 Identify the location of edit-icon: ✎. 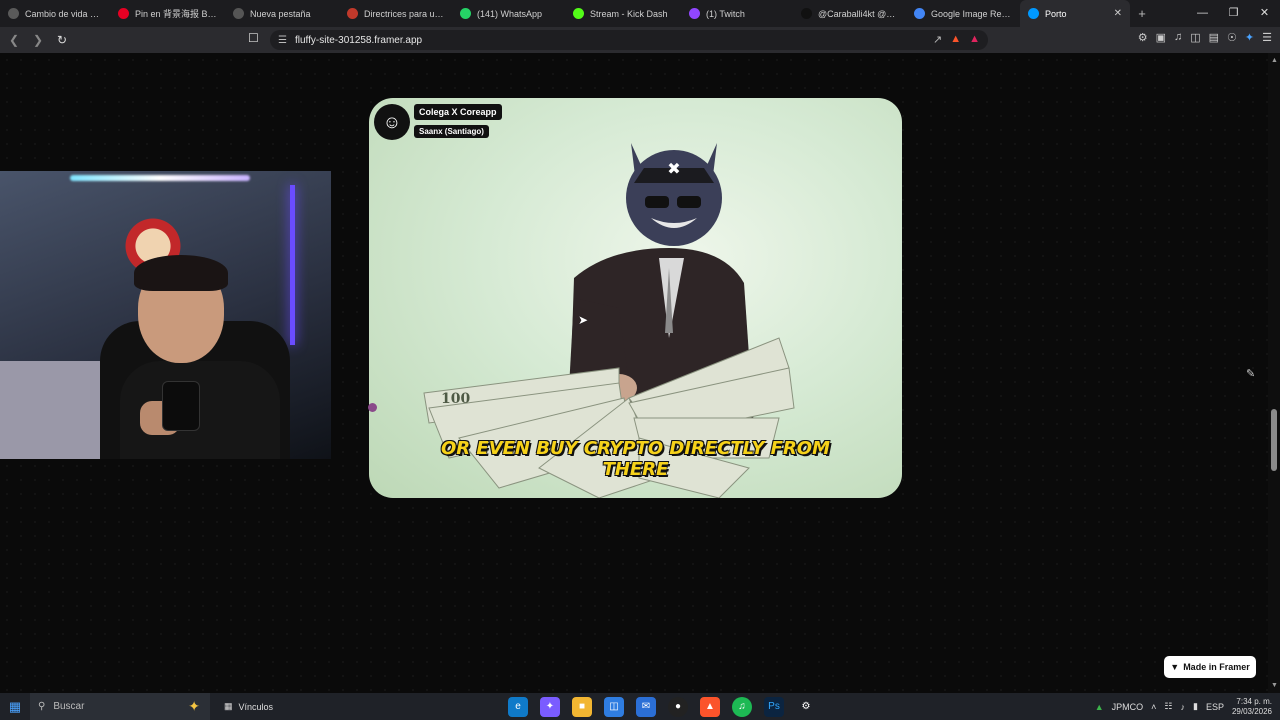
(1253, 374).